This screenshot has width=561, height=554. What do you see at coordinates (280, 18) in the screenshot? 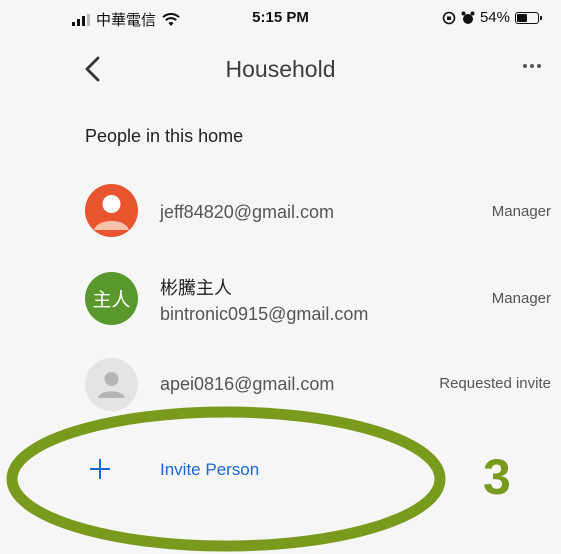
I see `status-bar: 中華電信 5:15 PM 54%` at bounding box center [280, 18].